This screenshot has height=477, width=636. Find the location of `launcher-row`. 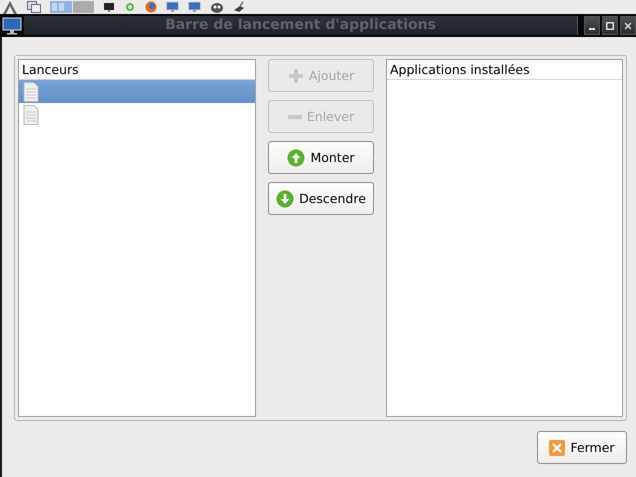

launcher-row is located at coordinates (137, 91).